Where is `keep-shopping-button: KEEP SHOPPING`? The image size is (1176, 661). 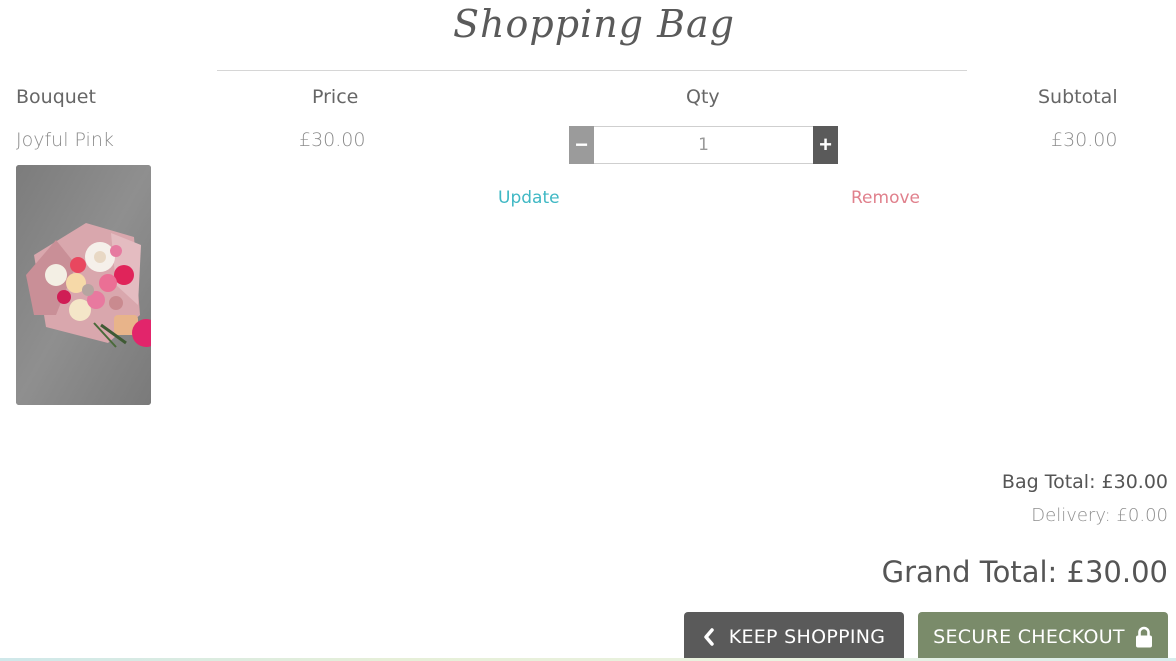
keep-shopping-button: KEEP SHOPPING is located at coordinates (794, 636).